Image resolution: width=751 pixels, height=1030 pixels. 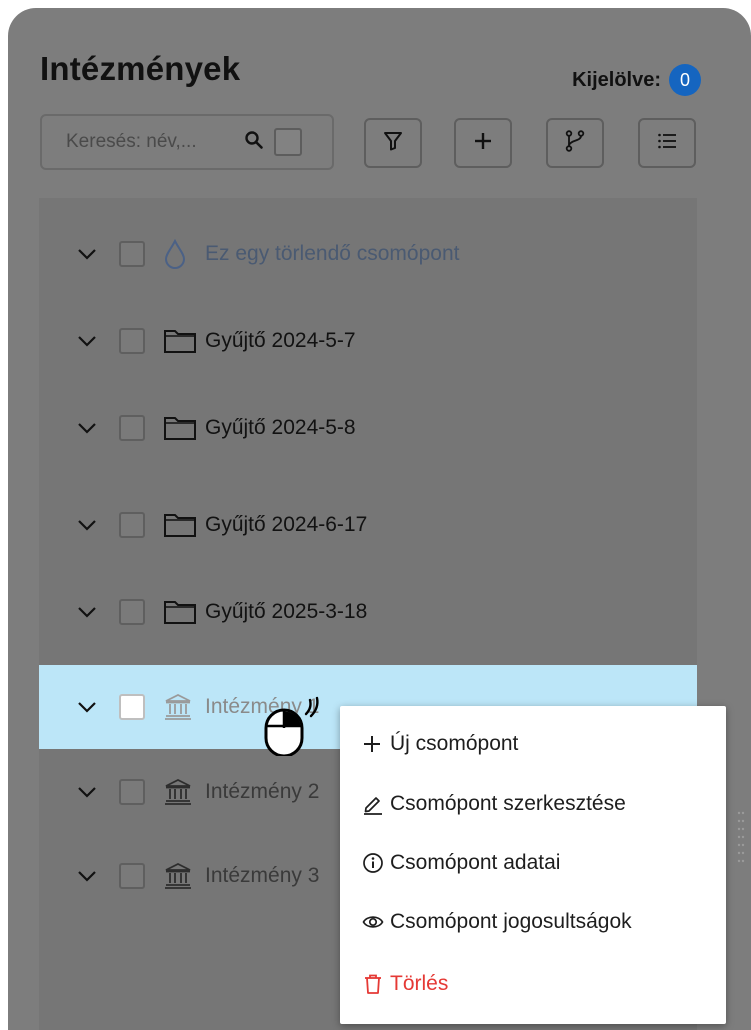 I want to click on menu-item-delete: Törlés, so click(x=405, y=984).